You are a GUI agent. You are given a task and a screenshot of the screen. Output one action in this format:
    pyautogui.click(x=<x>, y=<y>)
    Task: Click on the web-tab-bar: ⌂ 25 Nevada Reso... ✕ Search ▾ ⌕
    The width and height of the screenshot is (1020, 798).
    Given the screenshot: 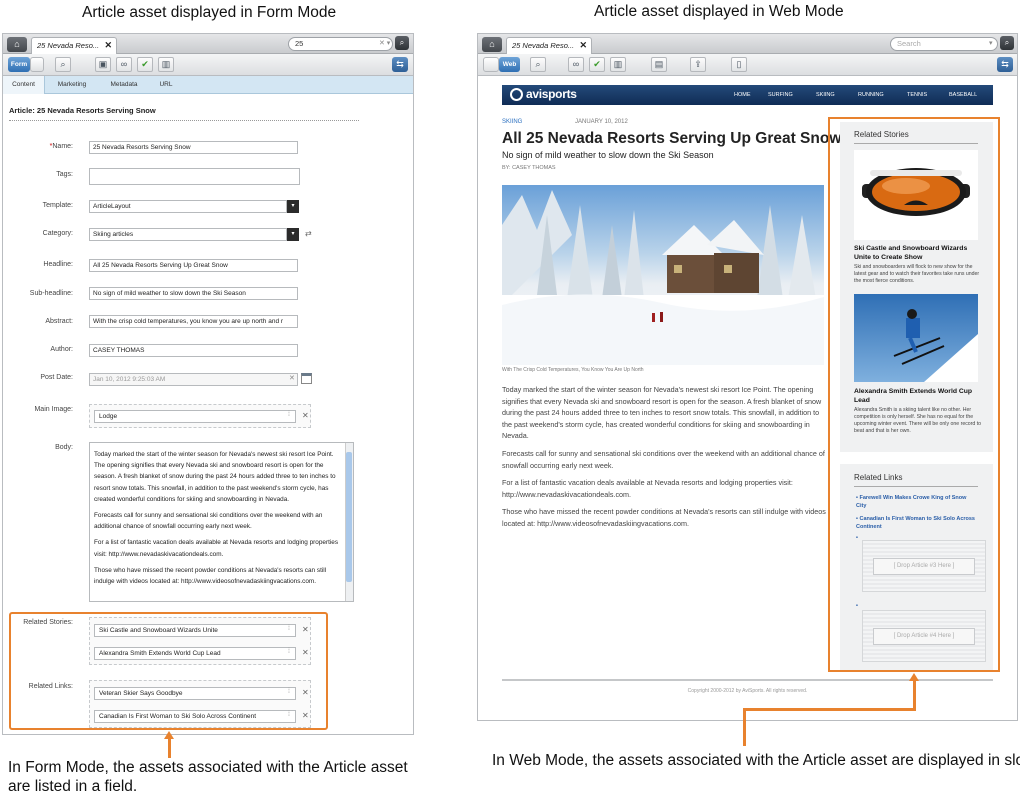 What is the action you would take?
    pyautogui.click(x=747, y=44)
    